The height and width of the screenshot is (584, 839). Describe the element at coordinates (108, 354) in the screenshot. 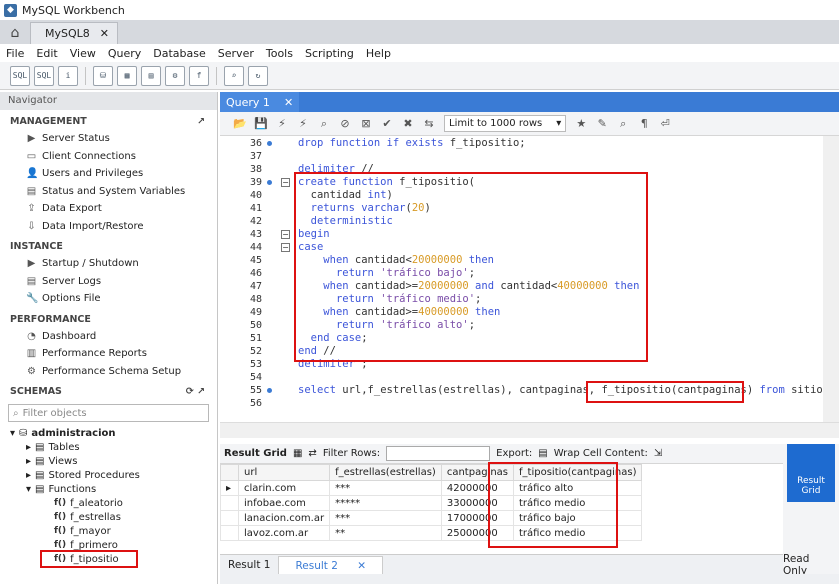

I see `nav-item-performance-1: ▥ Performance Reports` at that location.